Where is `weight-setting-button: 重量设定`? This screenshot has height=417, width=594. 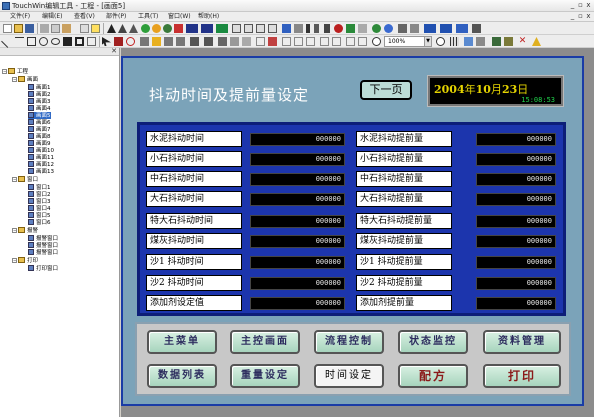
weight-setting-button: 重量设定 is located at coordinates (265, 376).